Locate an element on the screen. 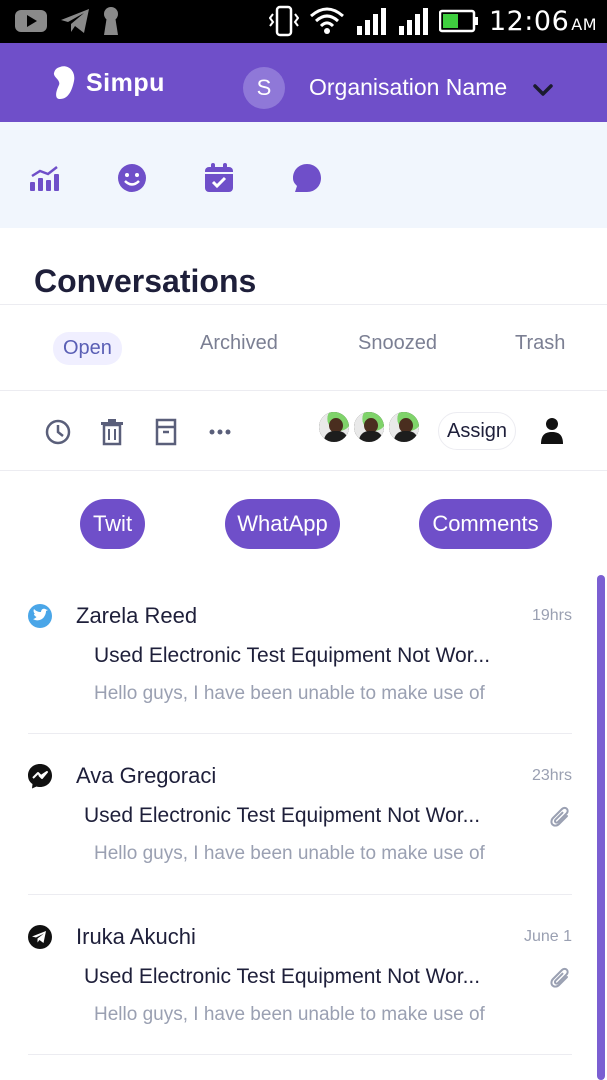 This screenshot has width=607, height=1080. sender-name: Ava Gregoraci is located at coordinates (146, 775).